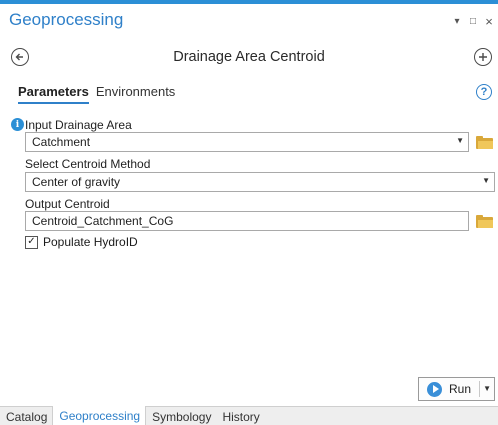  What do you see at coordinates (489, 21) in the screenshot?
I see `close-icon: ×` at bounding box center [489, 21].